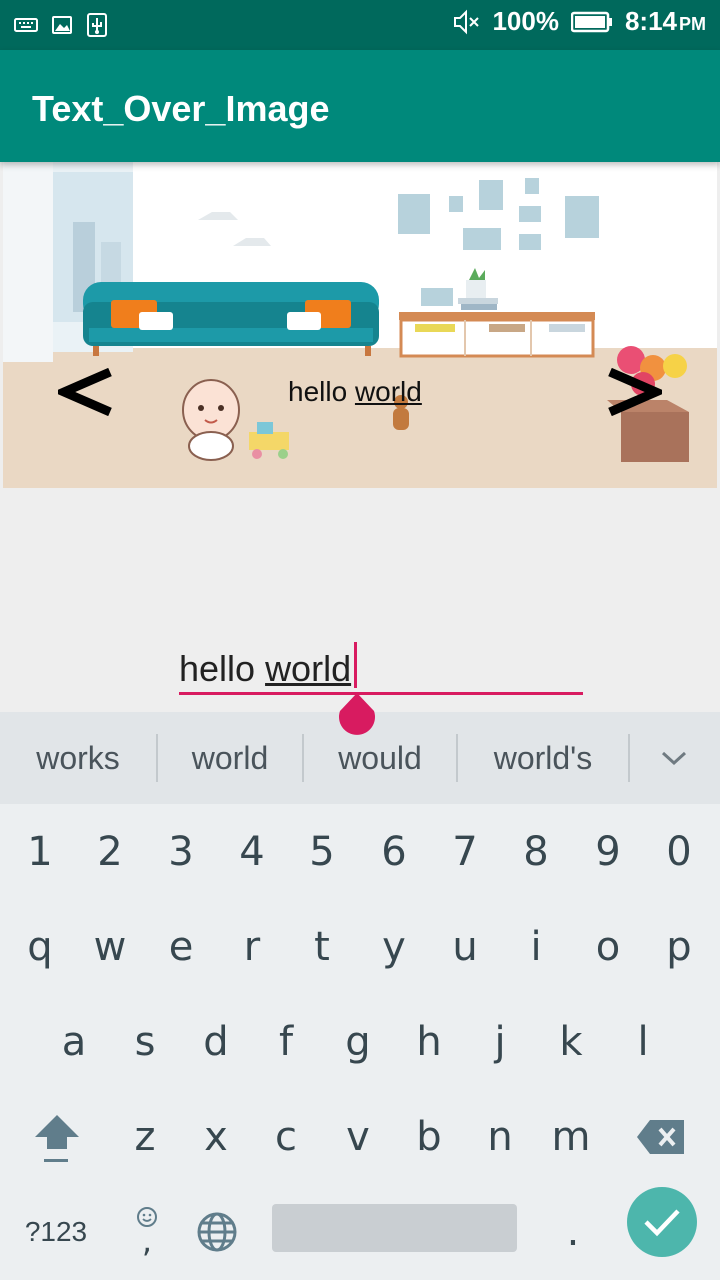 The image size is (720, 1280). Describe the element at coordinates (252, 946) in the screenshot. I see `key: r` at that location.